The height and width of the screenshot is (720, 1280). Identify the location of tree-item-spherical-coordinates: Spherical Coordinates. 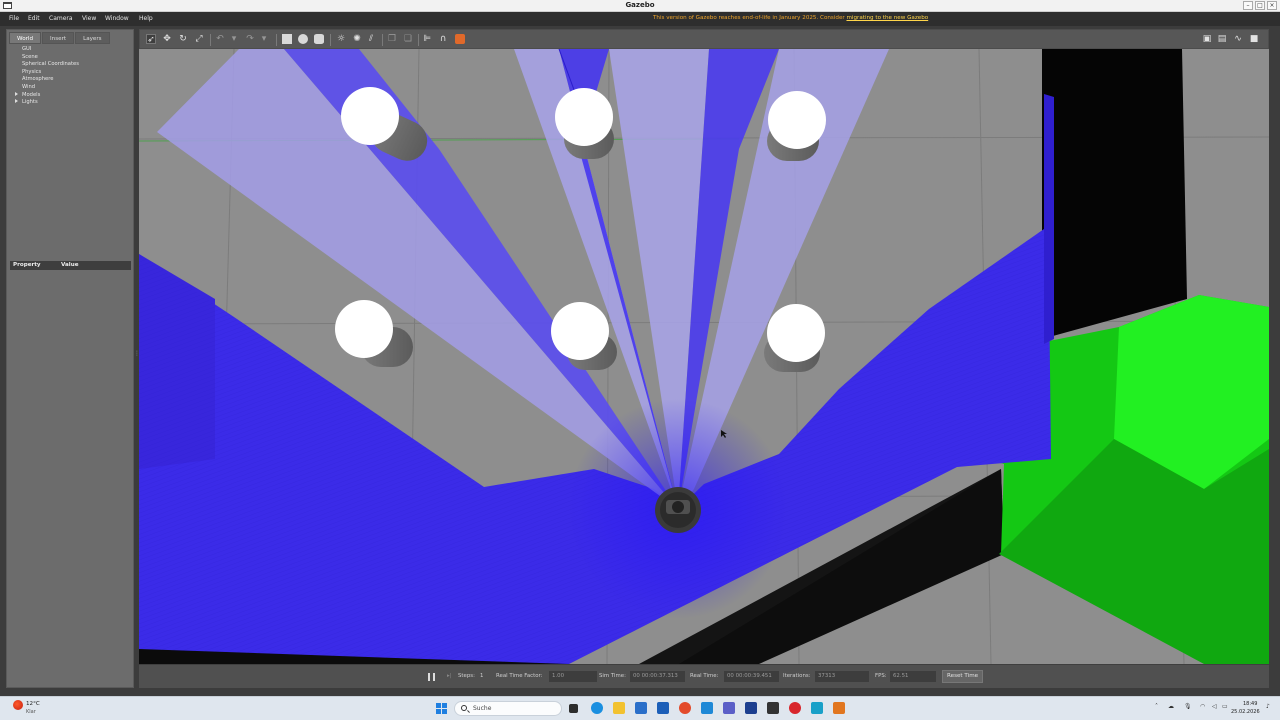
(46, 65).